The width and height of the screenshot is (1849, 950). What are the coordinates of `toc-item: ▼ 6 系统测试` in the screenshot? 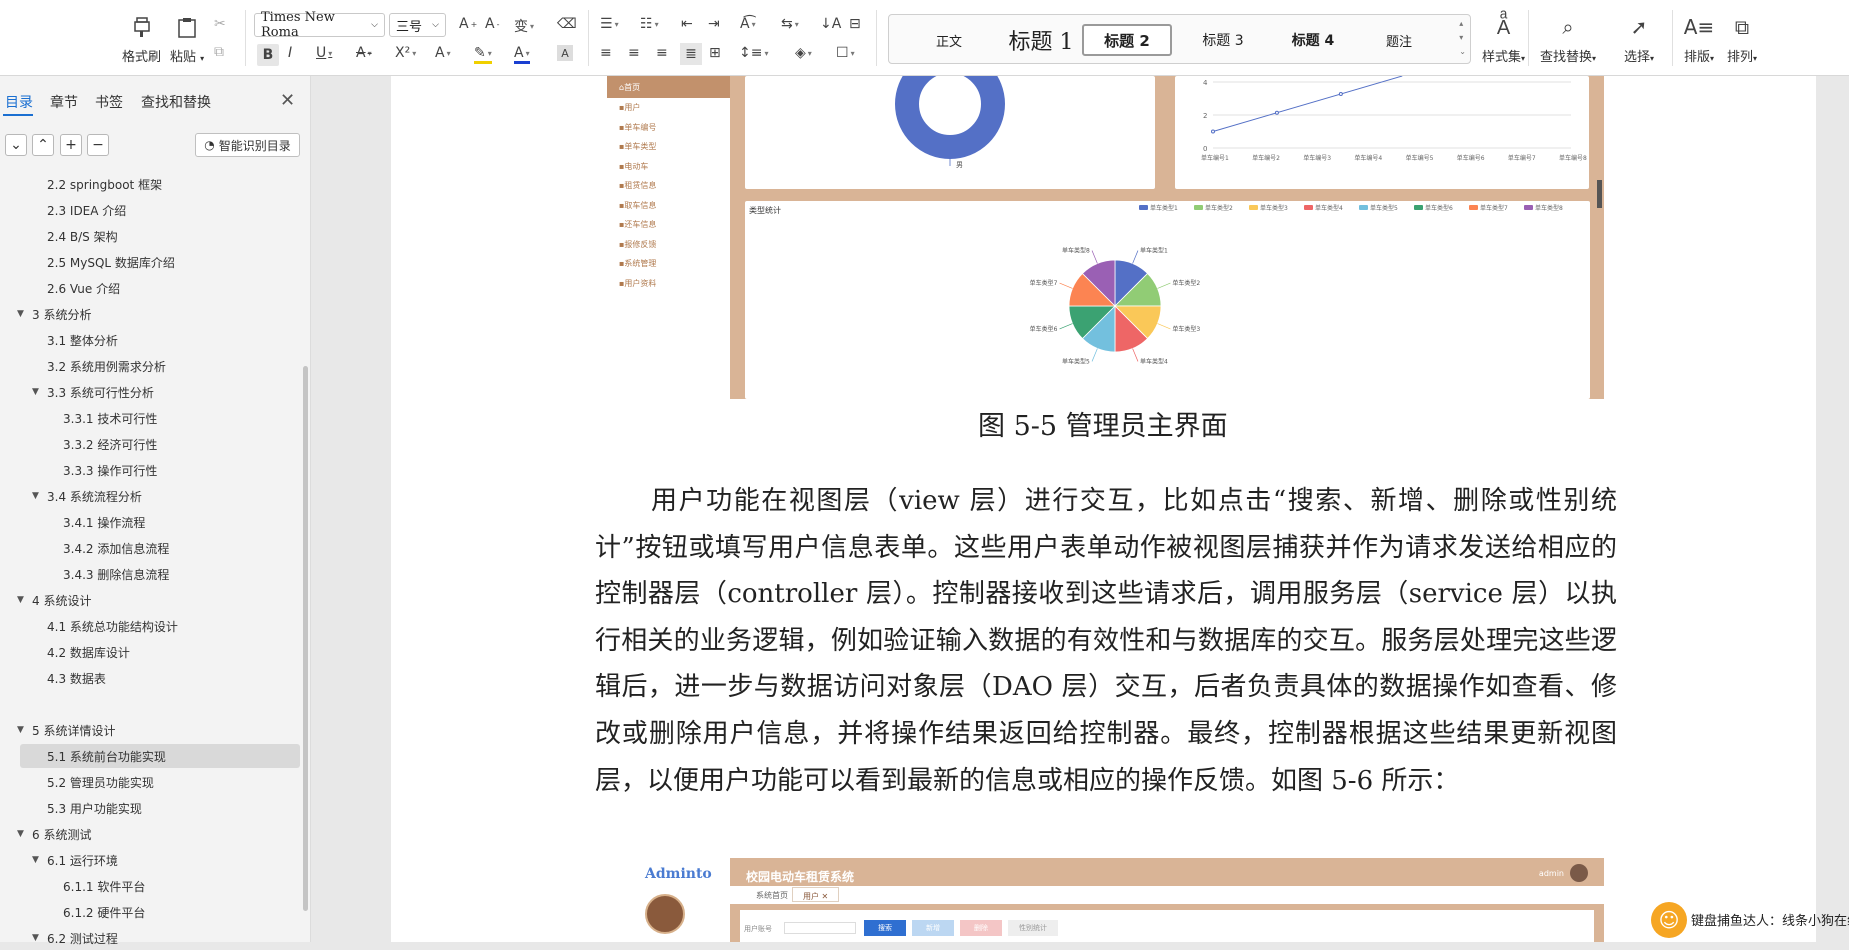 It's located at (158, 834).